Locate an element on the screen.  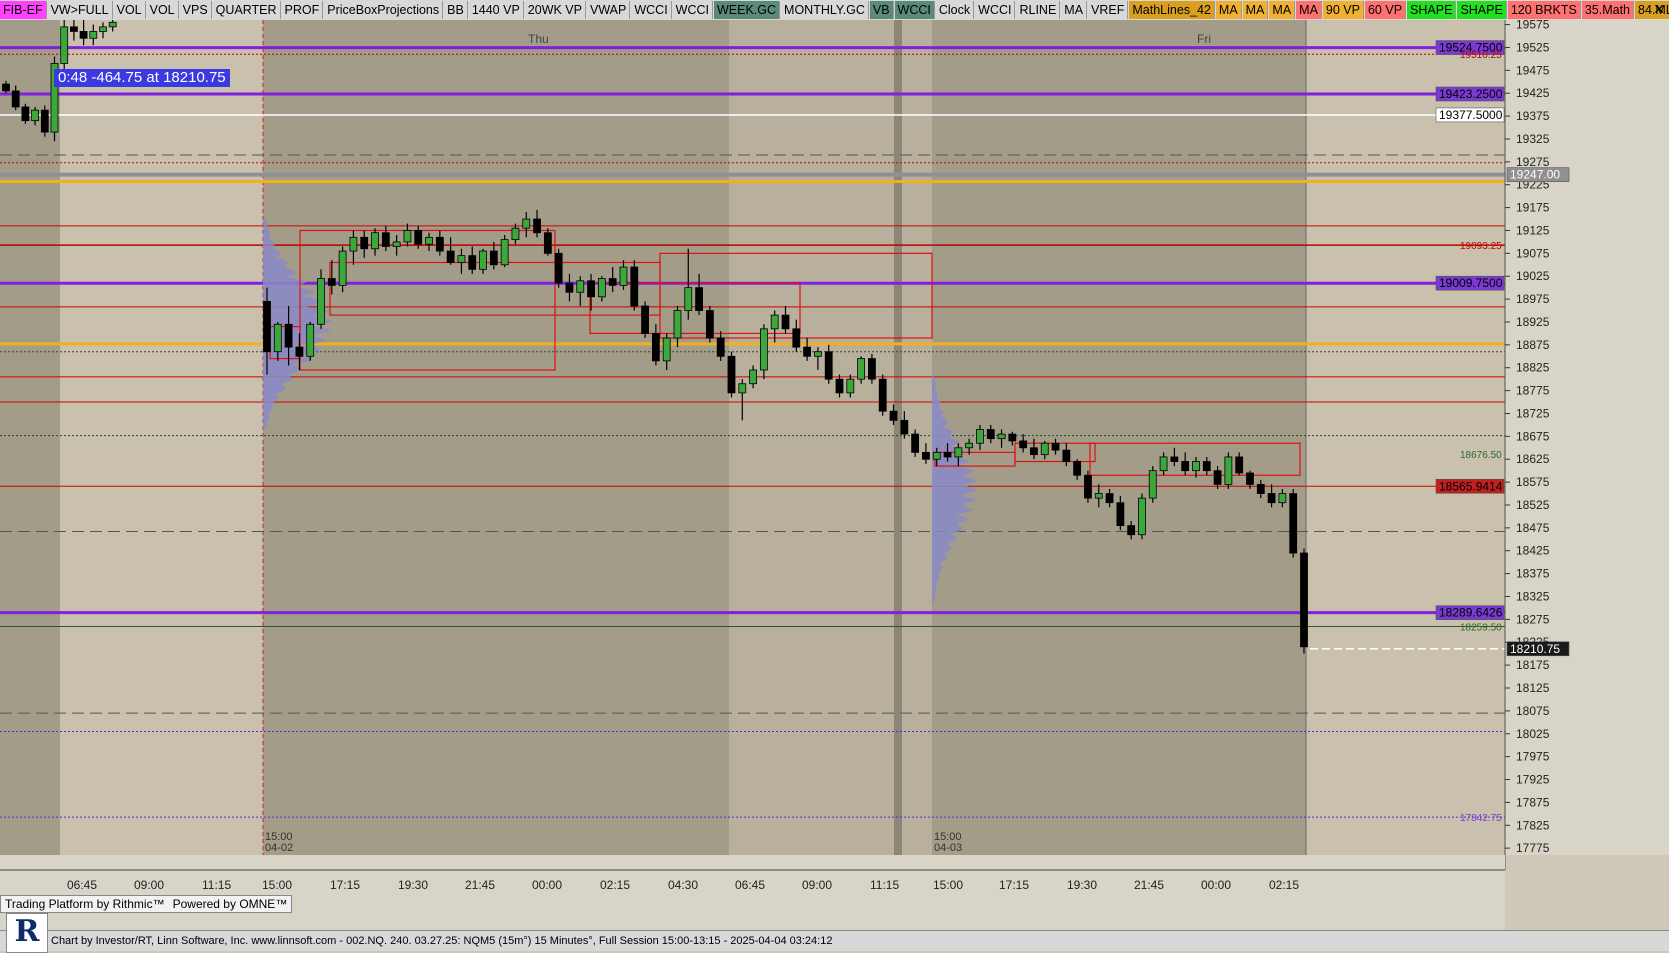
toolbar-button-mathlines-42: MathLines_42 is located at coordinates (1172, 10).